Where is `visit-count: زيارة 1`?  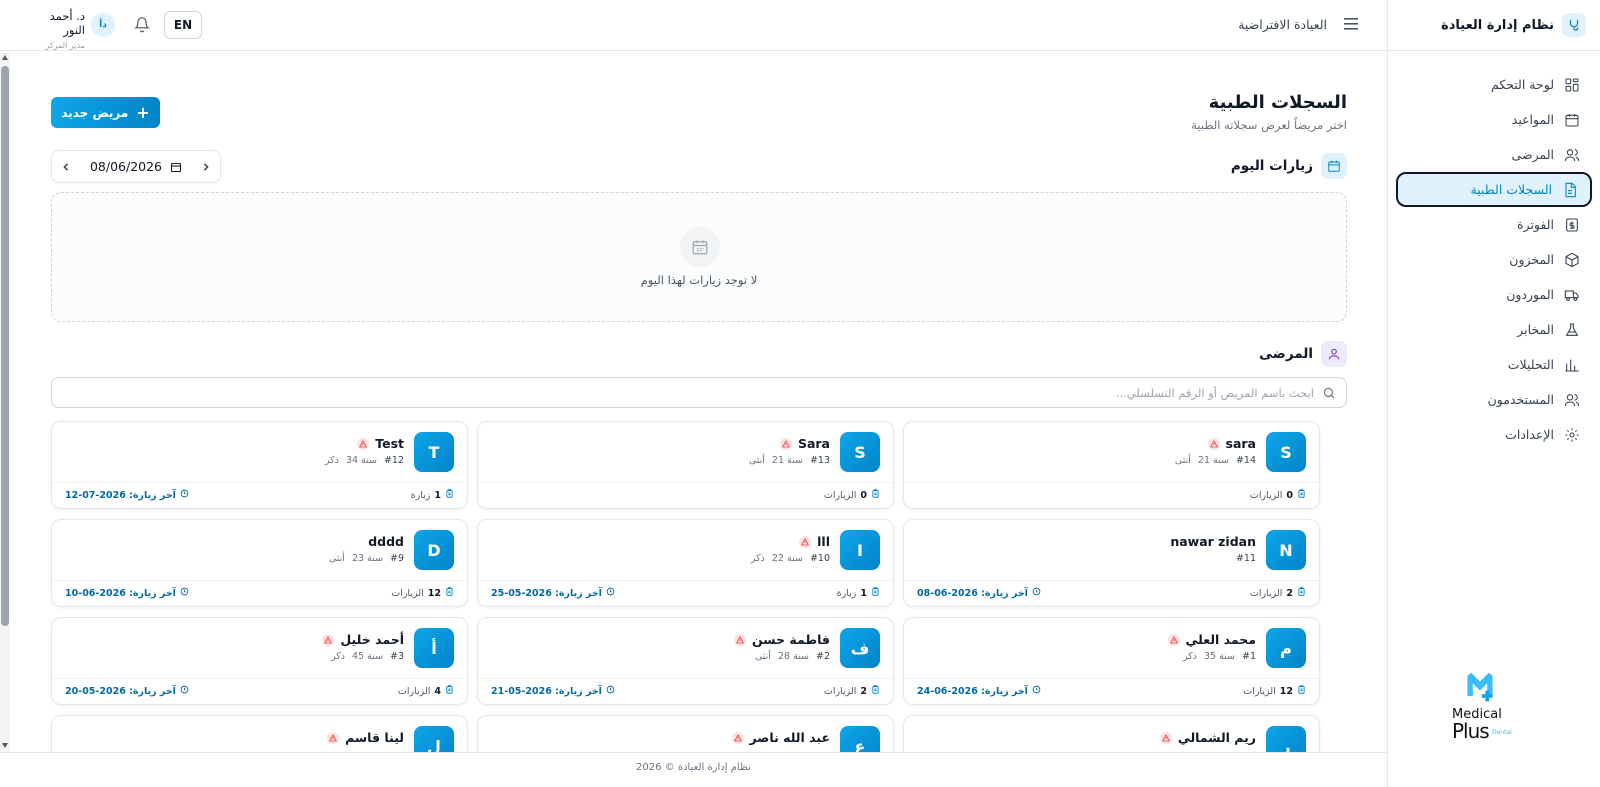
visit-count: زيارة 1 is located at coordinates (858, 593).